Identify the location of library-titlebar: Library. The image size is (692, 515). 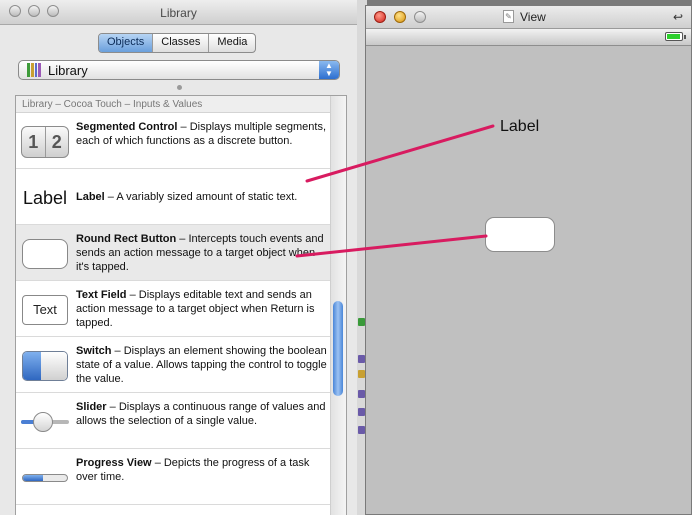
(178, 12).